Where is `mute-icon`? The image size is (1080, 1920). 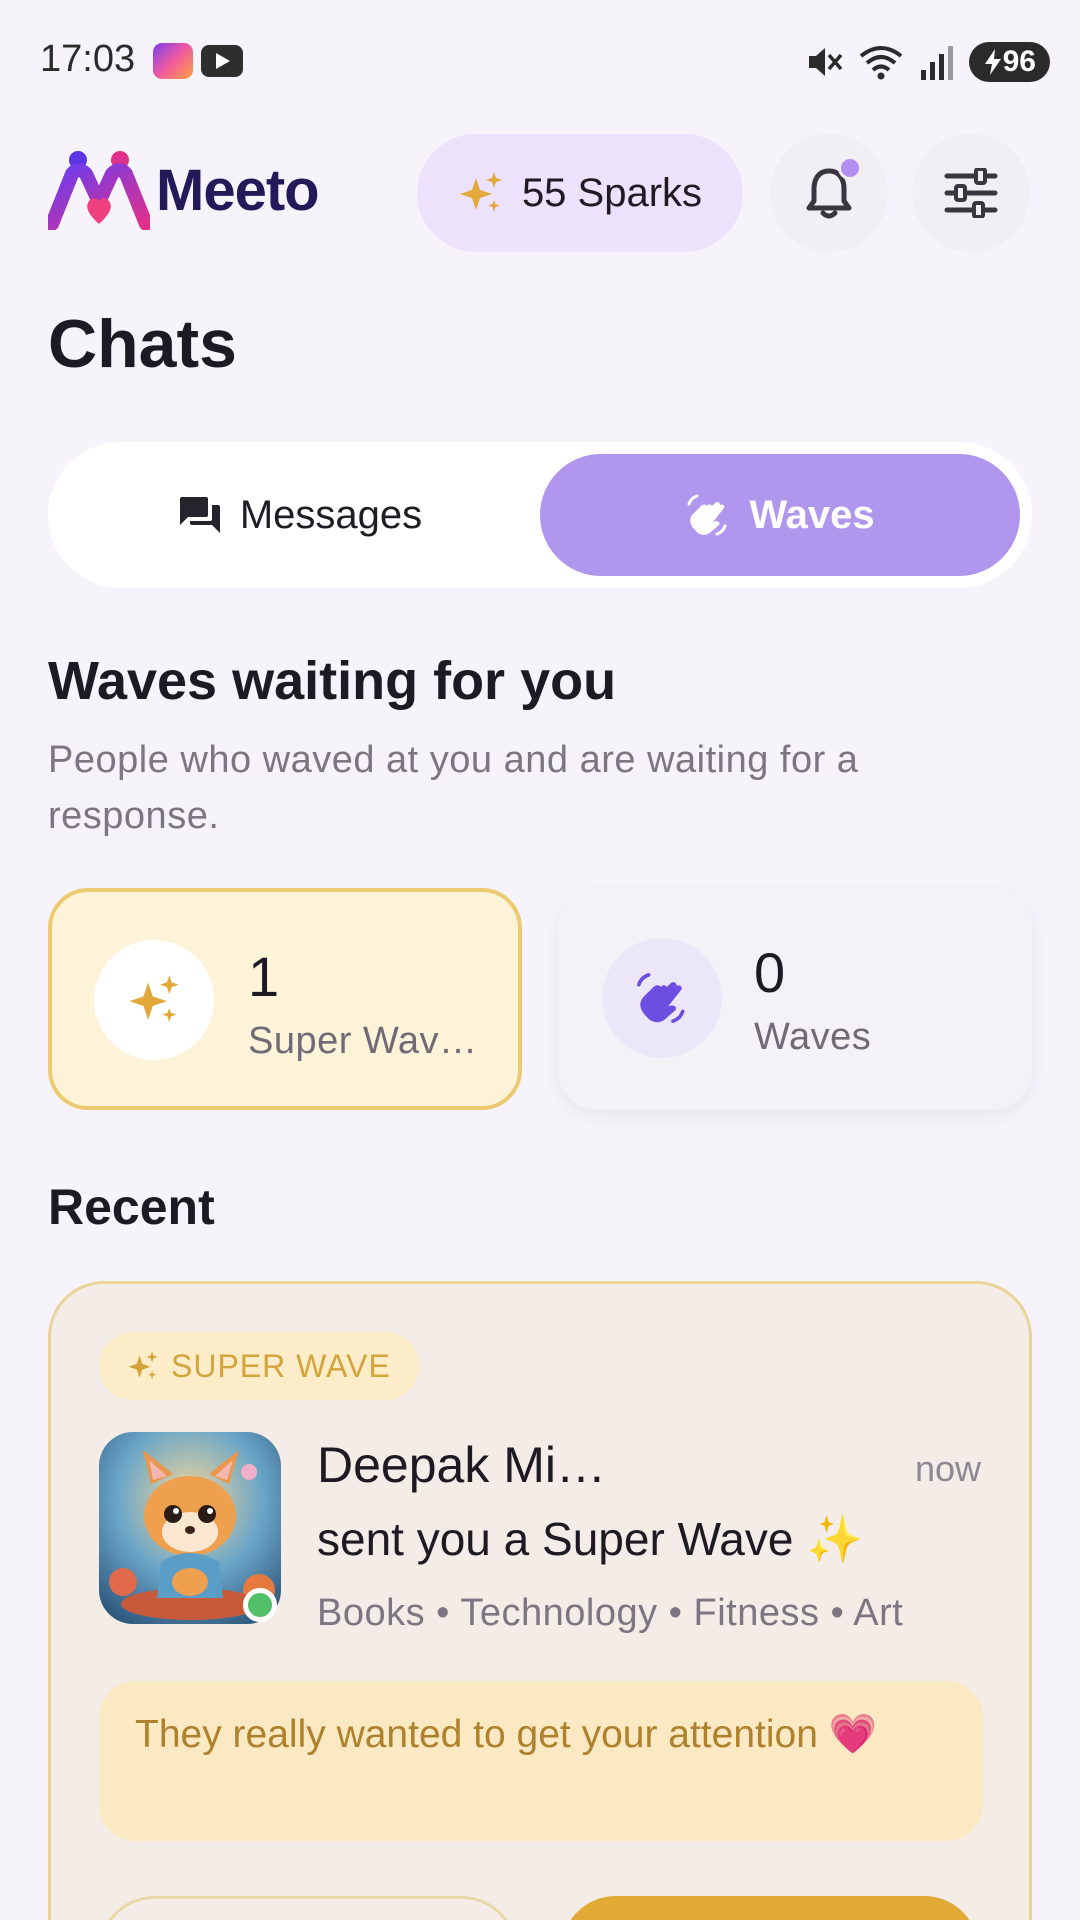
mute-icon is located at coordinates (825, 62).